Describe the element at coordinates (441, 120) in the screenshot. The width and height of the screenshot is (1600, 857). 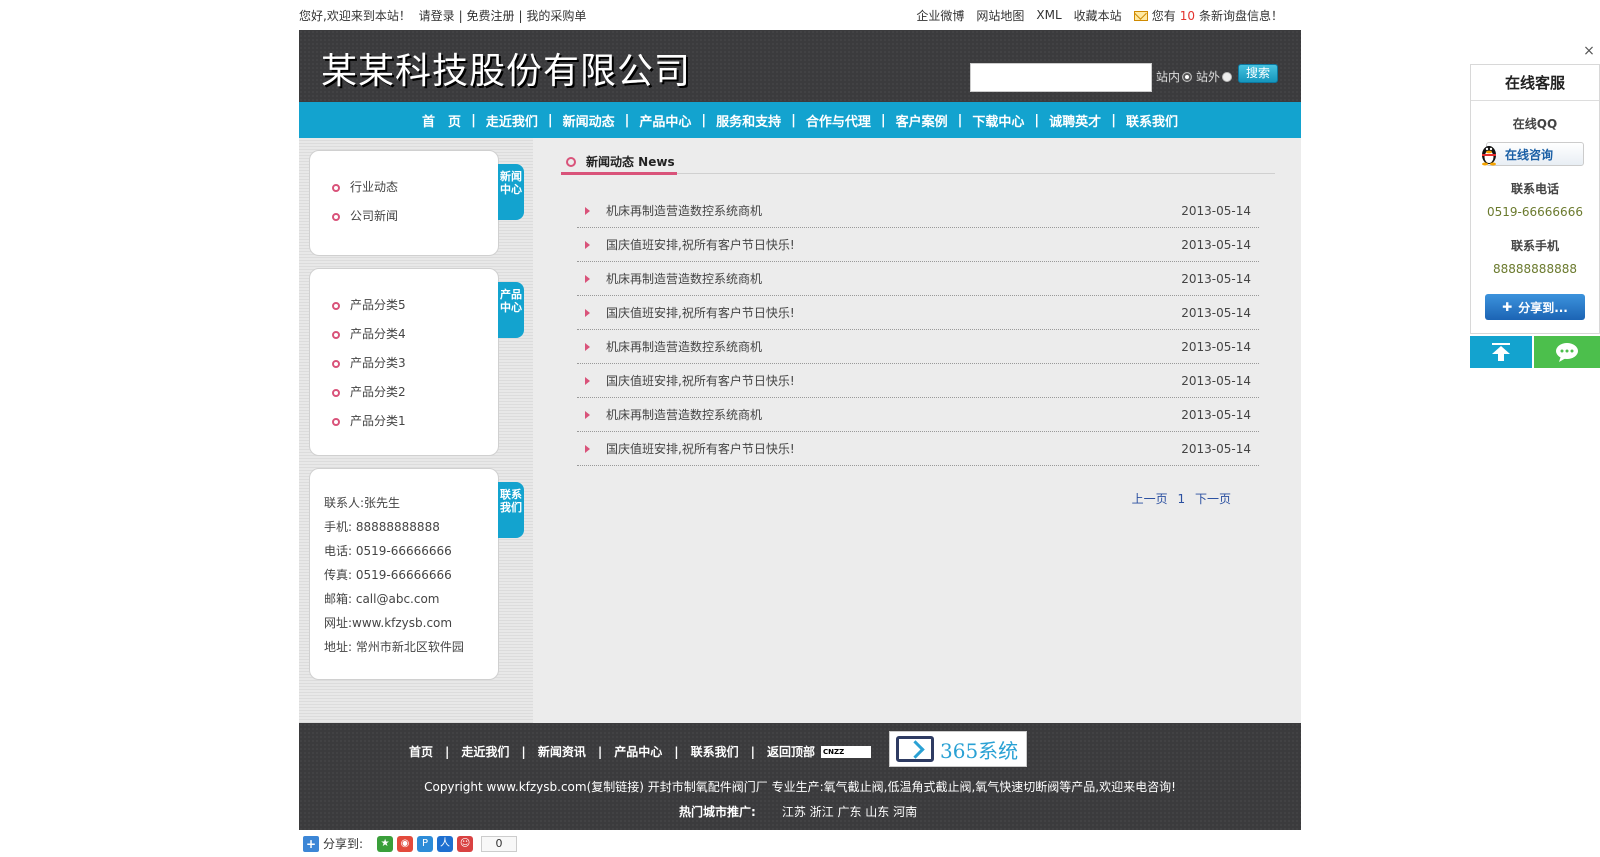
I see `nav-home: 首 页` at that location.